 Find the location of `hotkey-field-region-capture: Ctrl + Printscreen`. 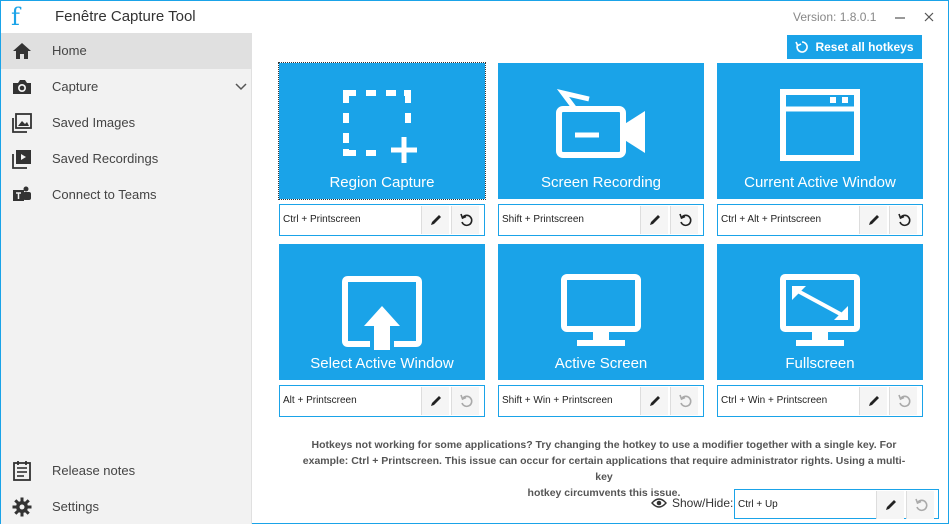

hotkey-field-region-capture: Ctrl + Printscreen is located at coordinates (382, 220).